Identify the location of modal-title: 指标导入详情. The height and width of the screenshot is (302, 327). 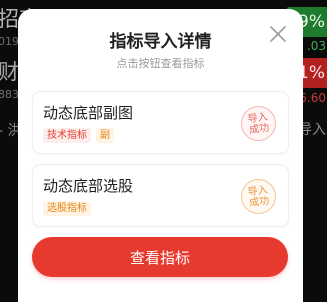
(160, 42).